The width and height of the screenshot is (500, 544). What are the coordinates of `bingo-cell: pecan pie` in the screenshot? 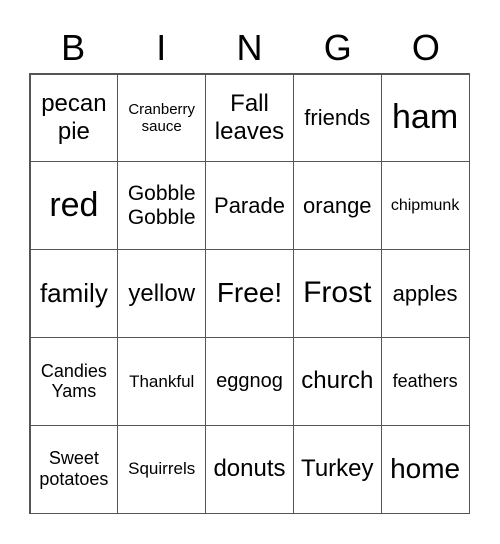 It's located at (74, 118).